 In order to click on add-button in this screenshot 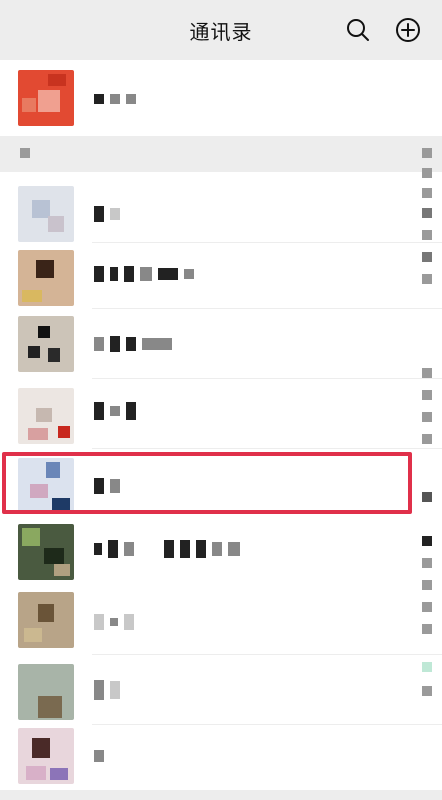, I will do `click(408, 30)`.